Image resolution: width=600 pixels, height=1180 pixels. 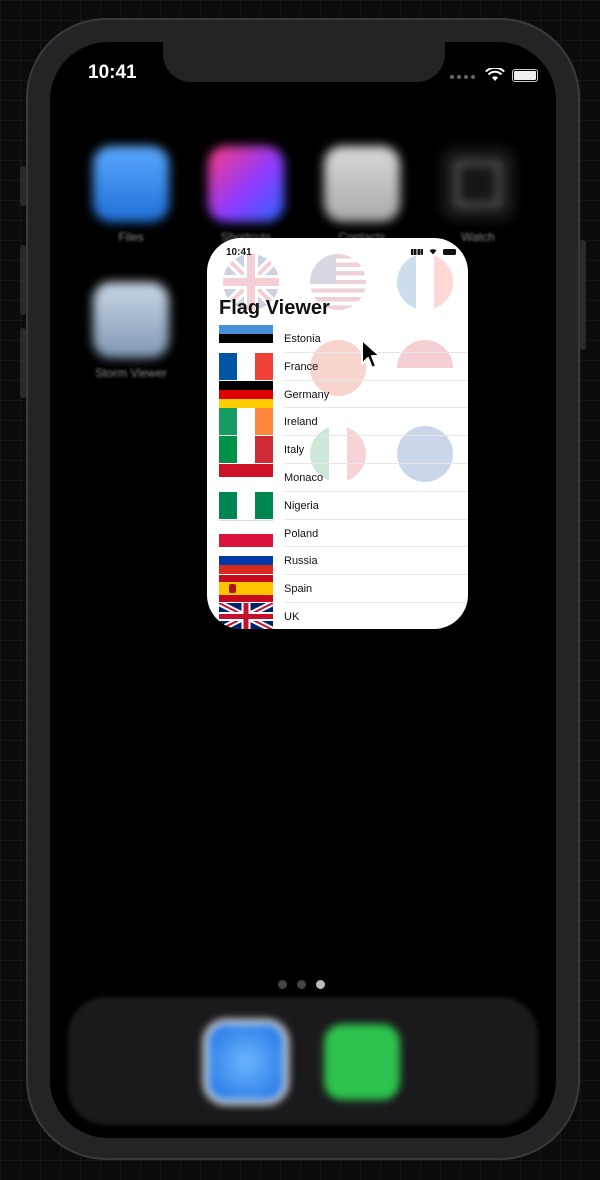 I want to click on flag-name: Estonia, so click(x=302, y=339).